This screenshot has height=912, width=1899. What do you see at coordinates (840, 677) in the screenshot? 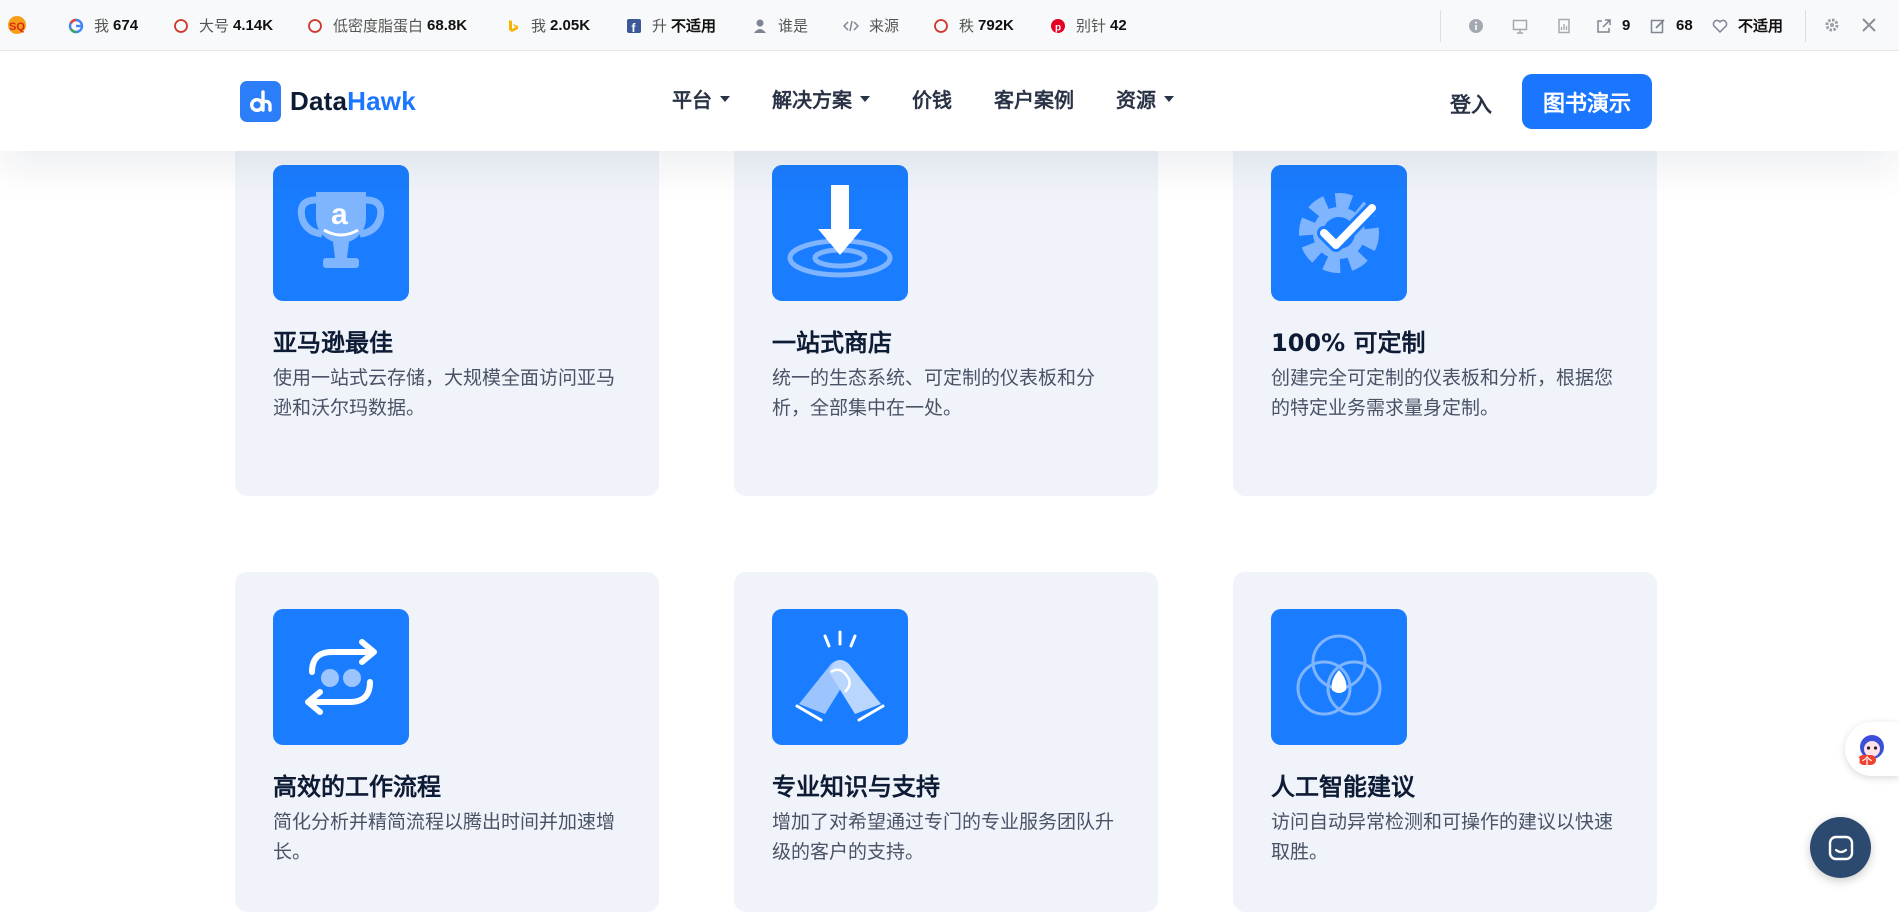
I see `handshake-icon` at bounding box center [840, 677].